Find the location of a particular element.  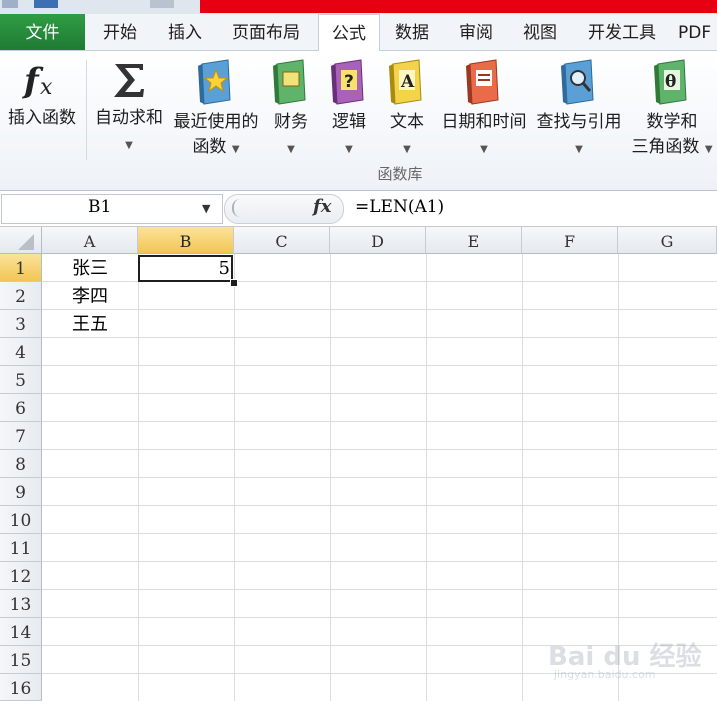

tab-insert: 插入 is located at coordinates (185, 32).